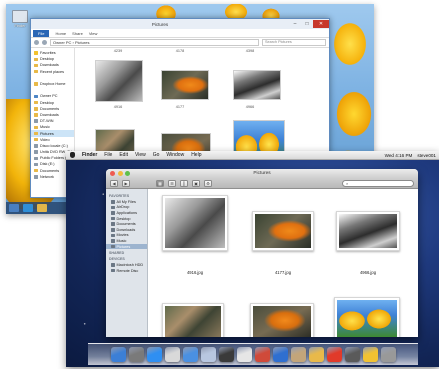 The width and height of the screenshot is (439, 369). What do you see at coordinates (118, 51) in the screenshot?
I see `file-caption: 4239` at bounding box center [118, 51].